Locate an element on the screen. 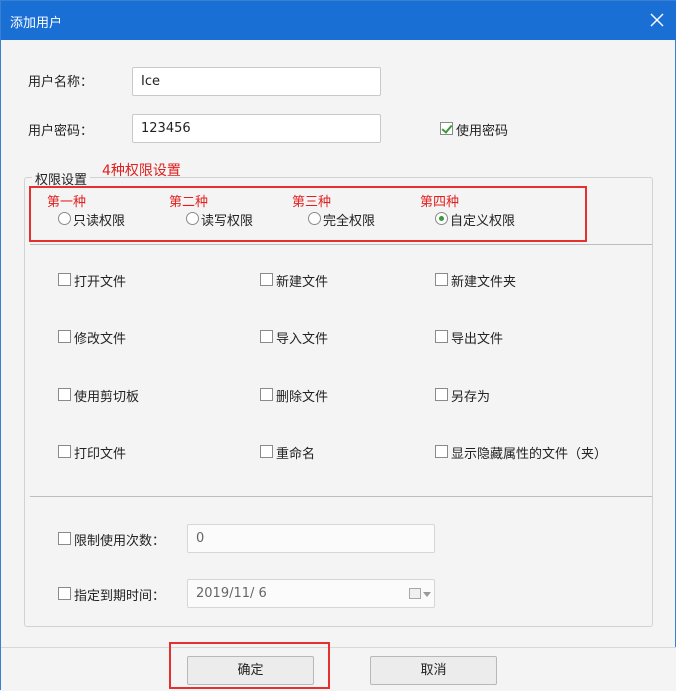 The image size is (676, 691). close-icon is located at coordinates (657, 20).